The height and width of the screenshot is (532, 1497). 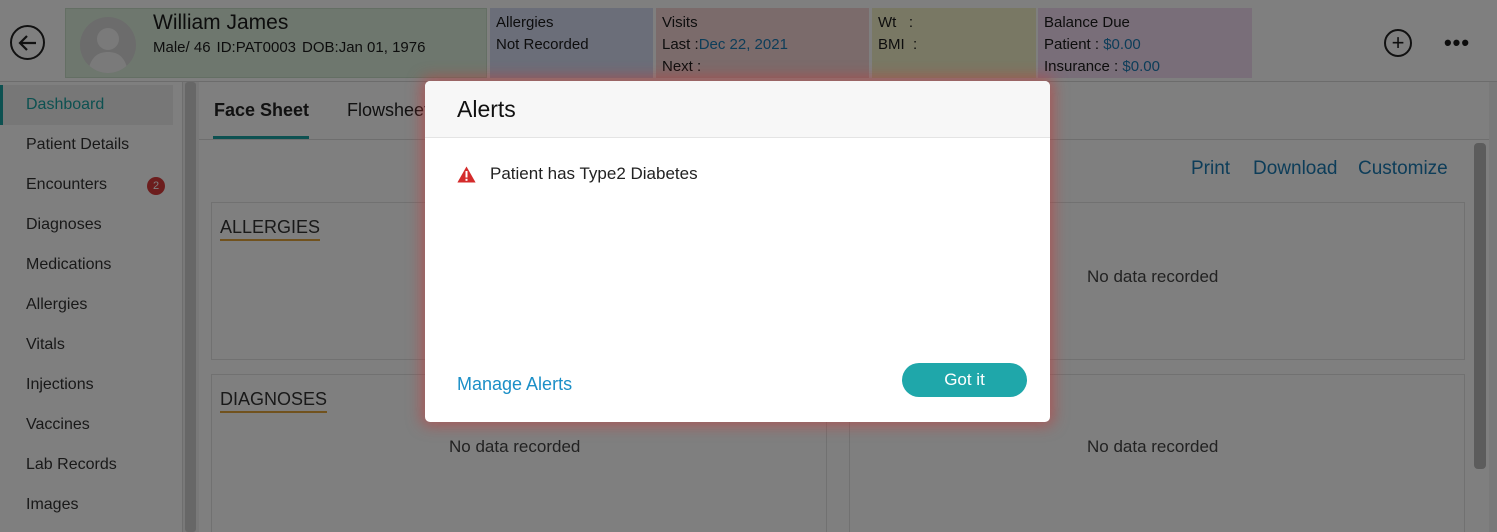 What do you see at coordinates (964, 380) in the screenshot?
I see `got-it-button: Got it` at bounding box center [964, 380].